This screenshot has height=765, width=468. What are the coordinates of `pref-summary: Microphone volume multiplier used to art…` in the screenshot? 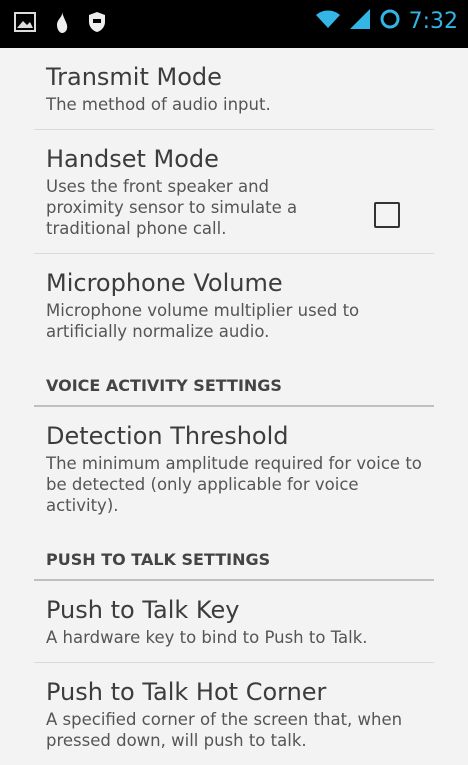 It's located at (203, 321).